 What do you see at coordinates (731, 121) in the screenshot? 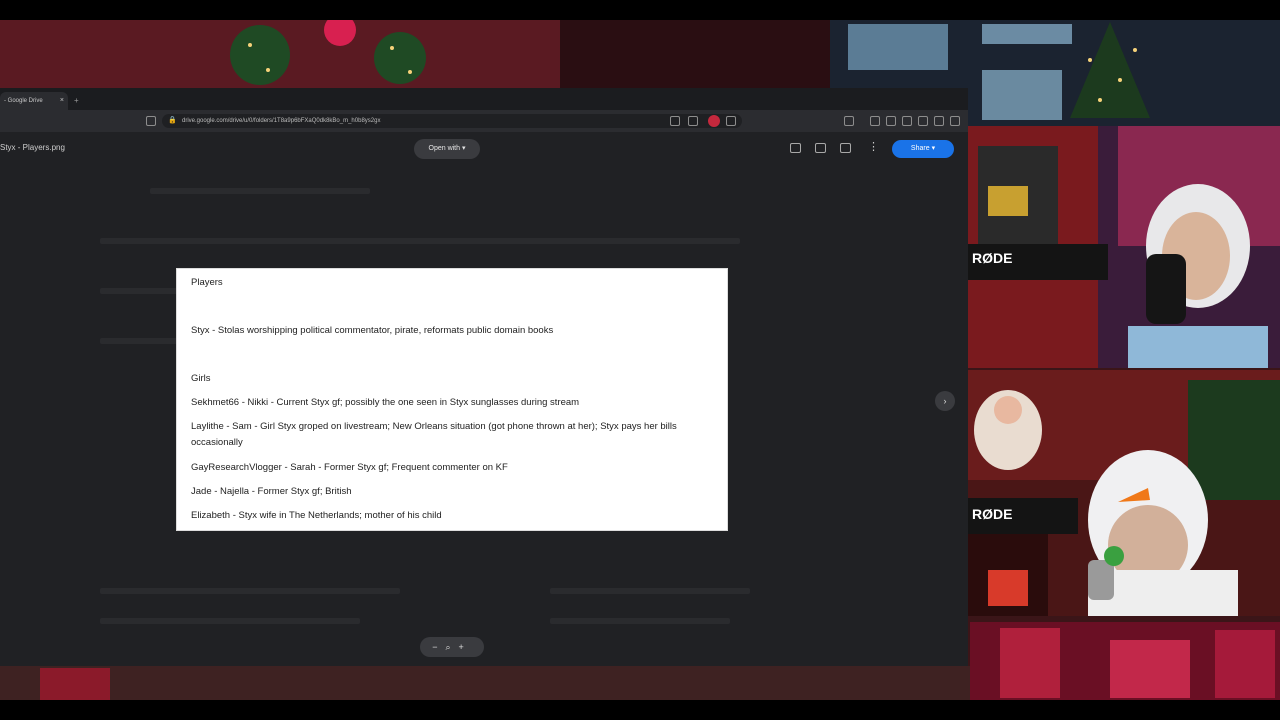
I see `bookmark-icon` at bounding box center [731, 121].